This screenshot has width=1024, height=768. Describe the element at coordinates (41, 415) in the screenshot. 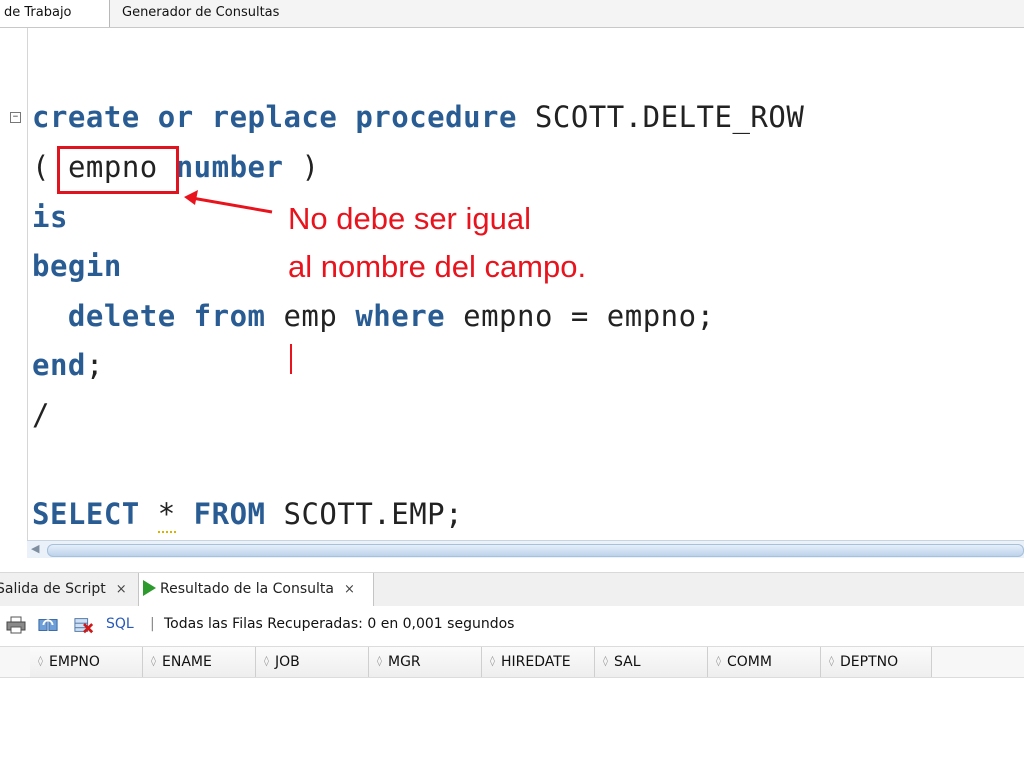

I see `code-line-7: /` at that location.